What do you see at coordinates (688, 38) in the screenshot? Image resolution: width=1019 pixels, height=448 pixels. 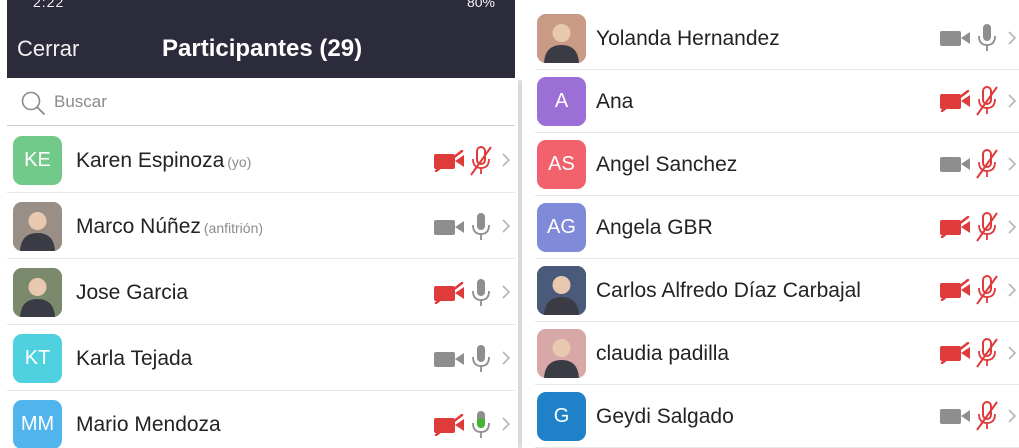 I see `participant-name: Yolanda Hernandez` at bounding box center [688, 38].